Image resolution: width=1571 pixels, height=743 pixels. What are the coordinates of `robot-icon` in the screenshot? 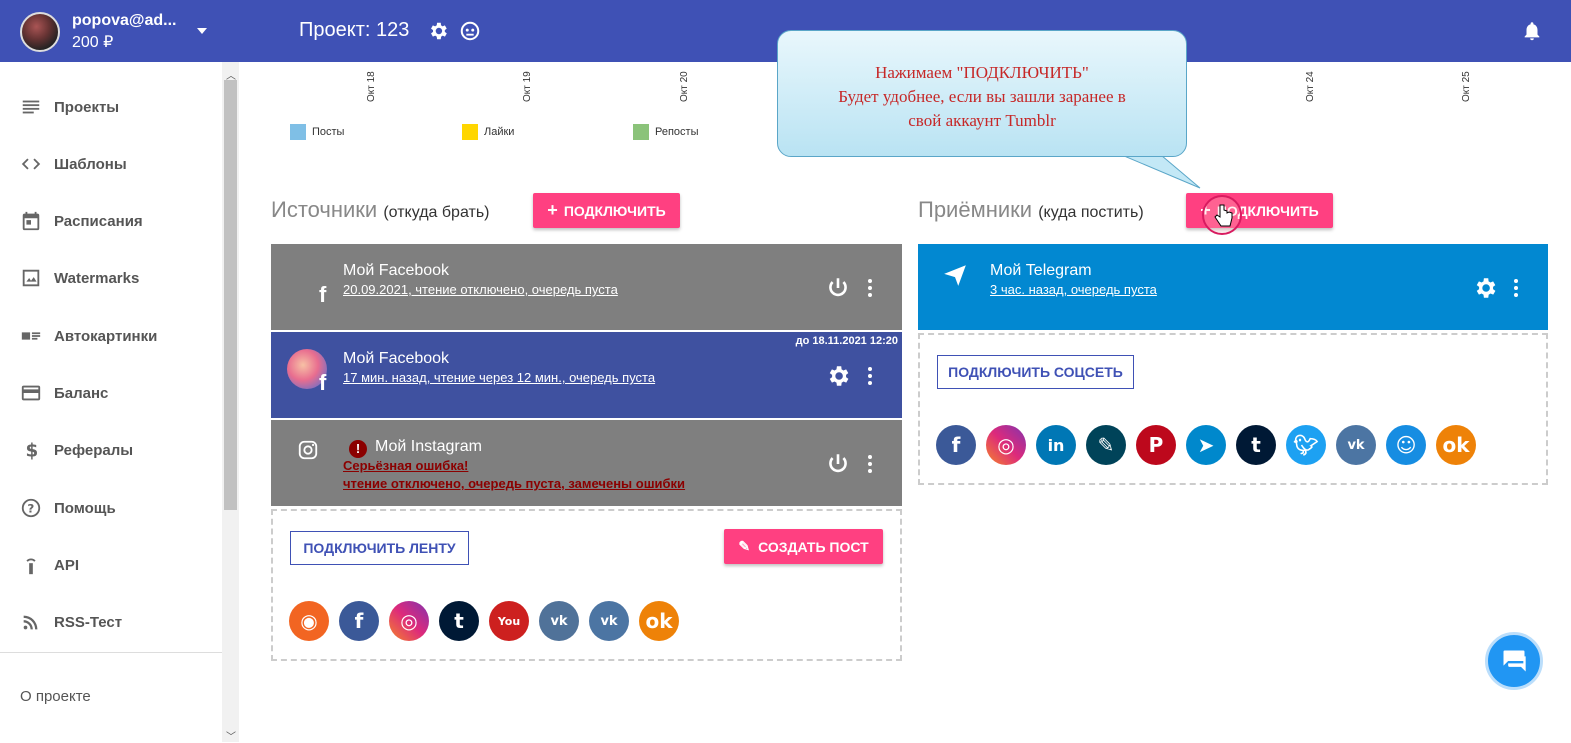 It's located at (470, 31).